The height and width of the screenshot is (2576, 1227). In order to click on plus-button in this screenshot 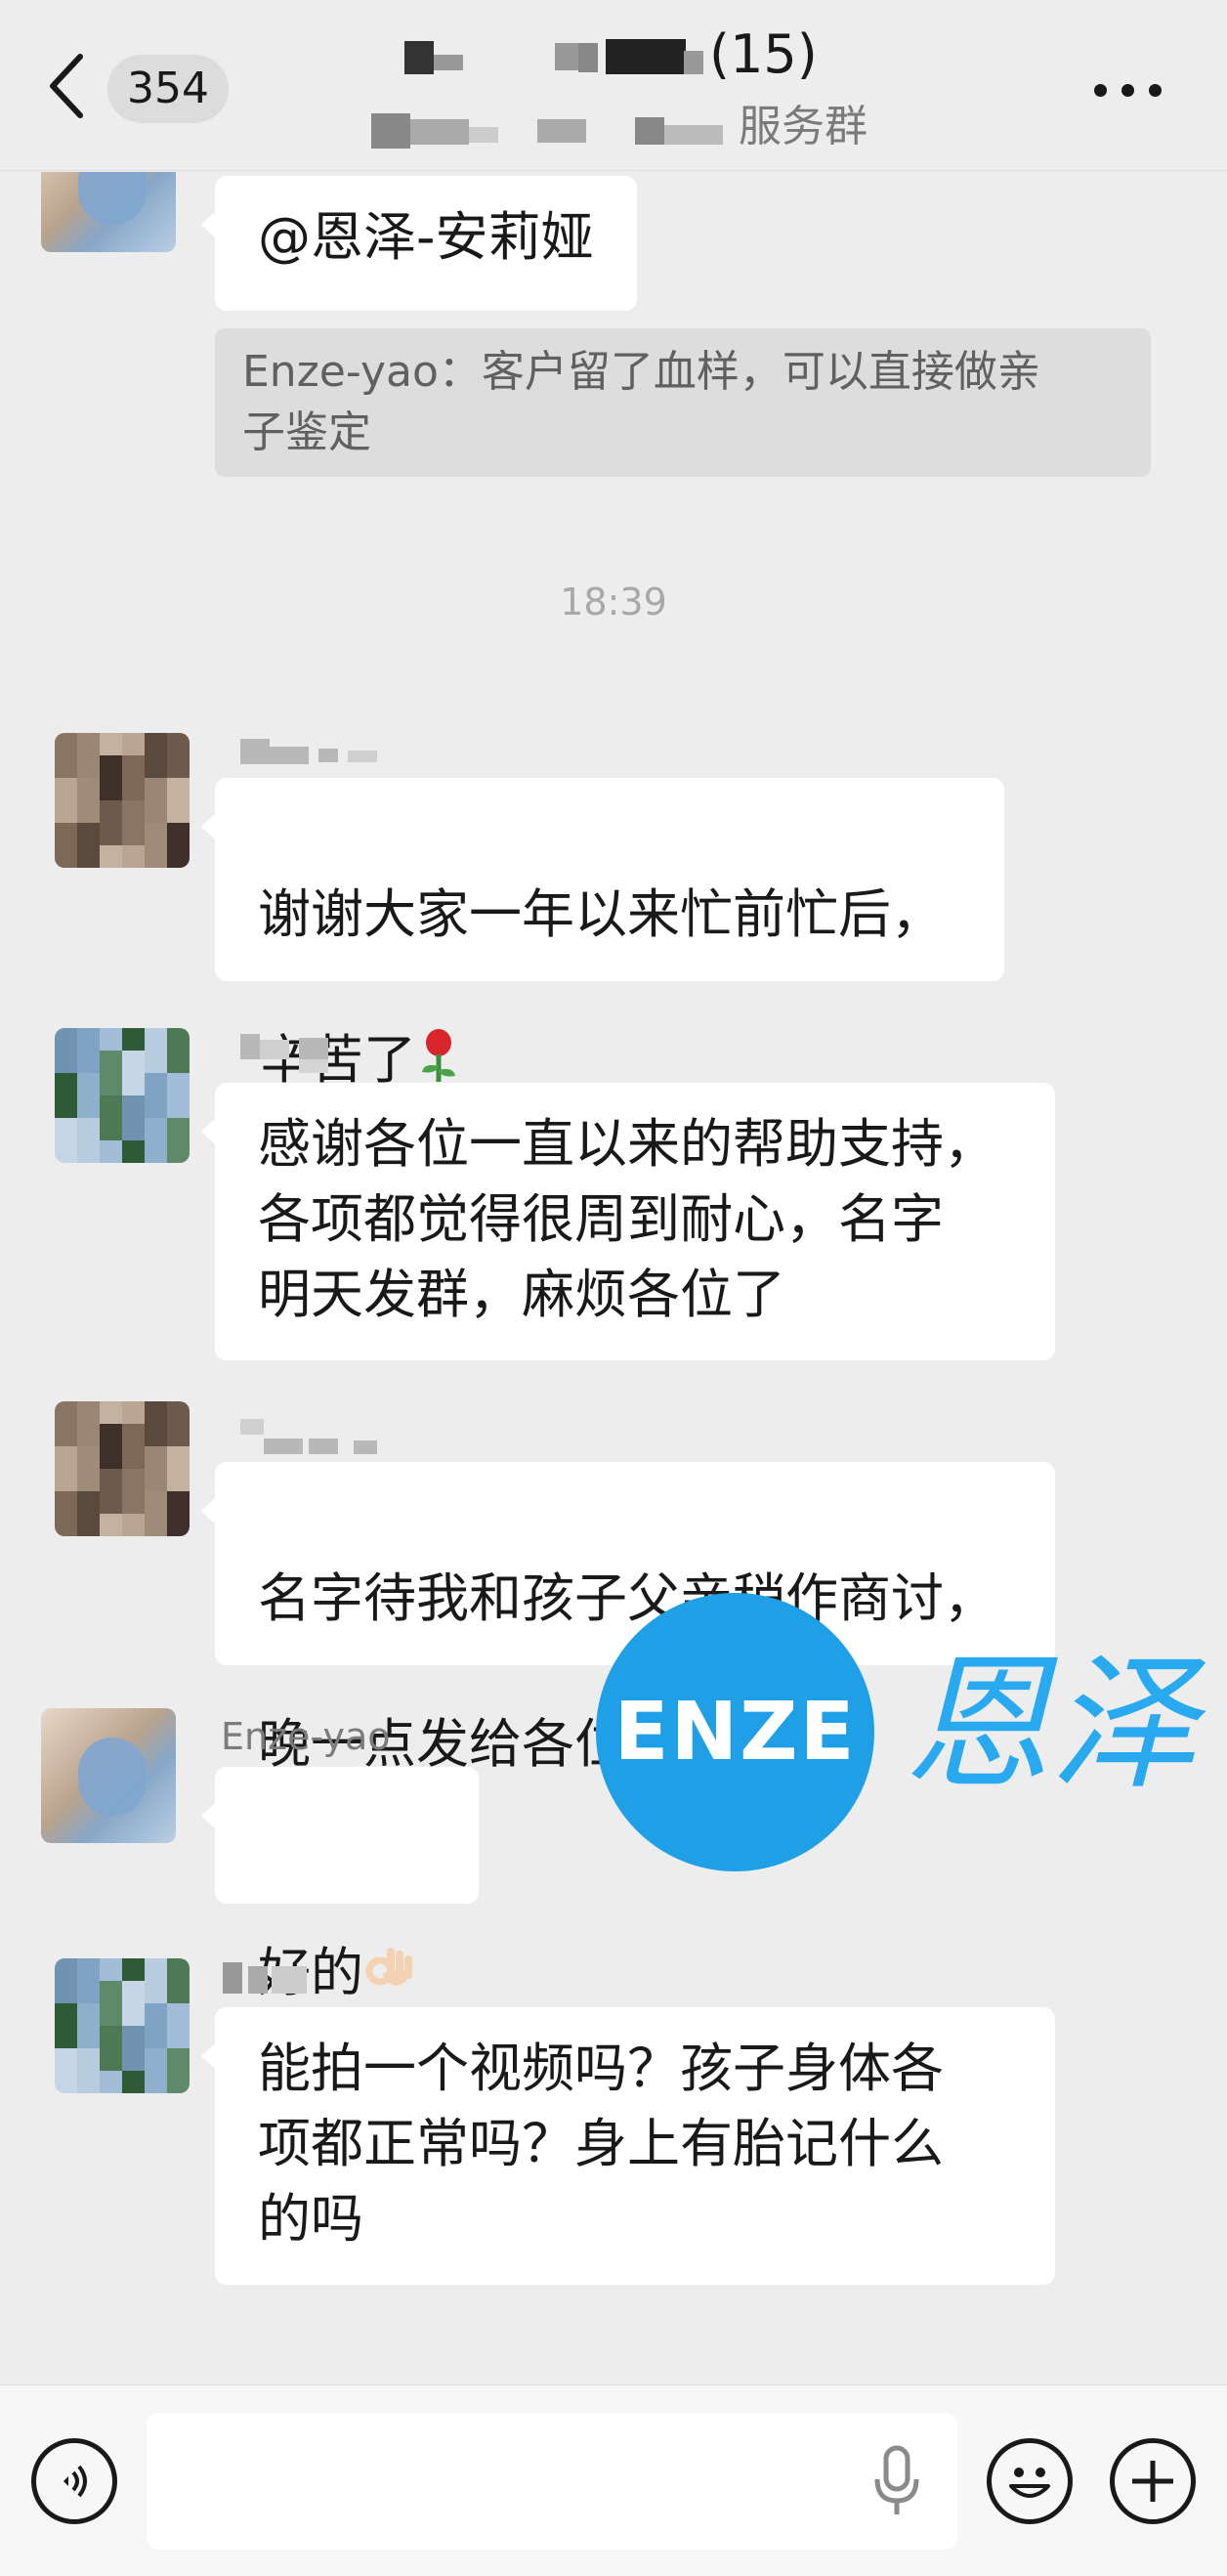, I will do `click(1153, 2481)`.